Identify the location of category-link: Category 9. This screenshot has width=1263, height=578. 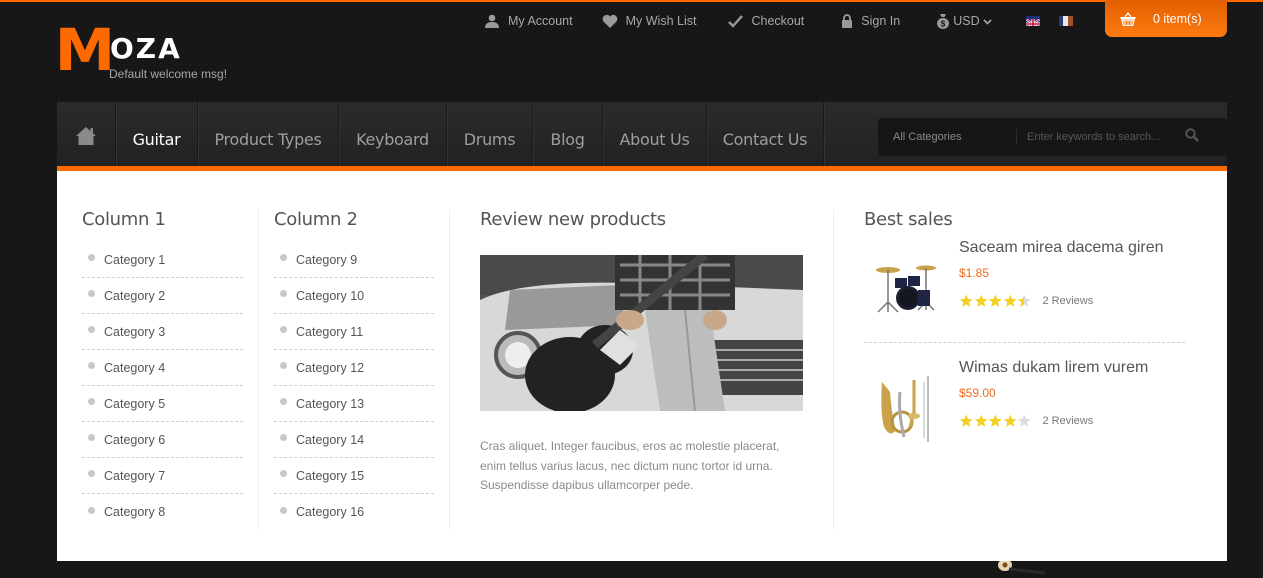
(354, 260).